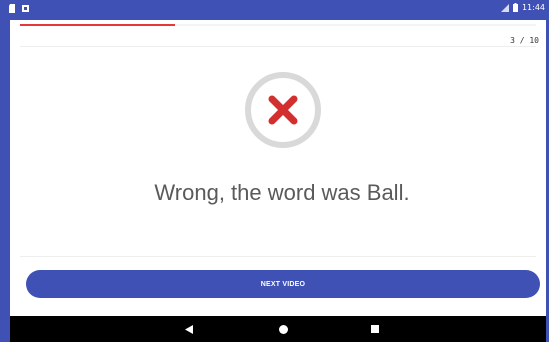 The image size is (549, 342). What do you see at coordinates (274, 10) in the screenshot?
I see `status-bar: 11:44` at bounding box center [274, 10].